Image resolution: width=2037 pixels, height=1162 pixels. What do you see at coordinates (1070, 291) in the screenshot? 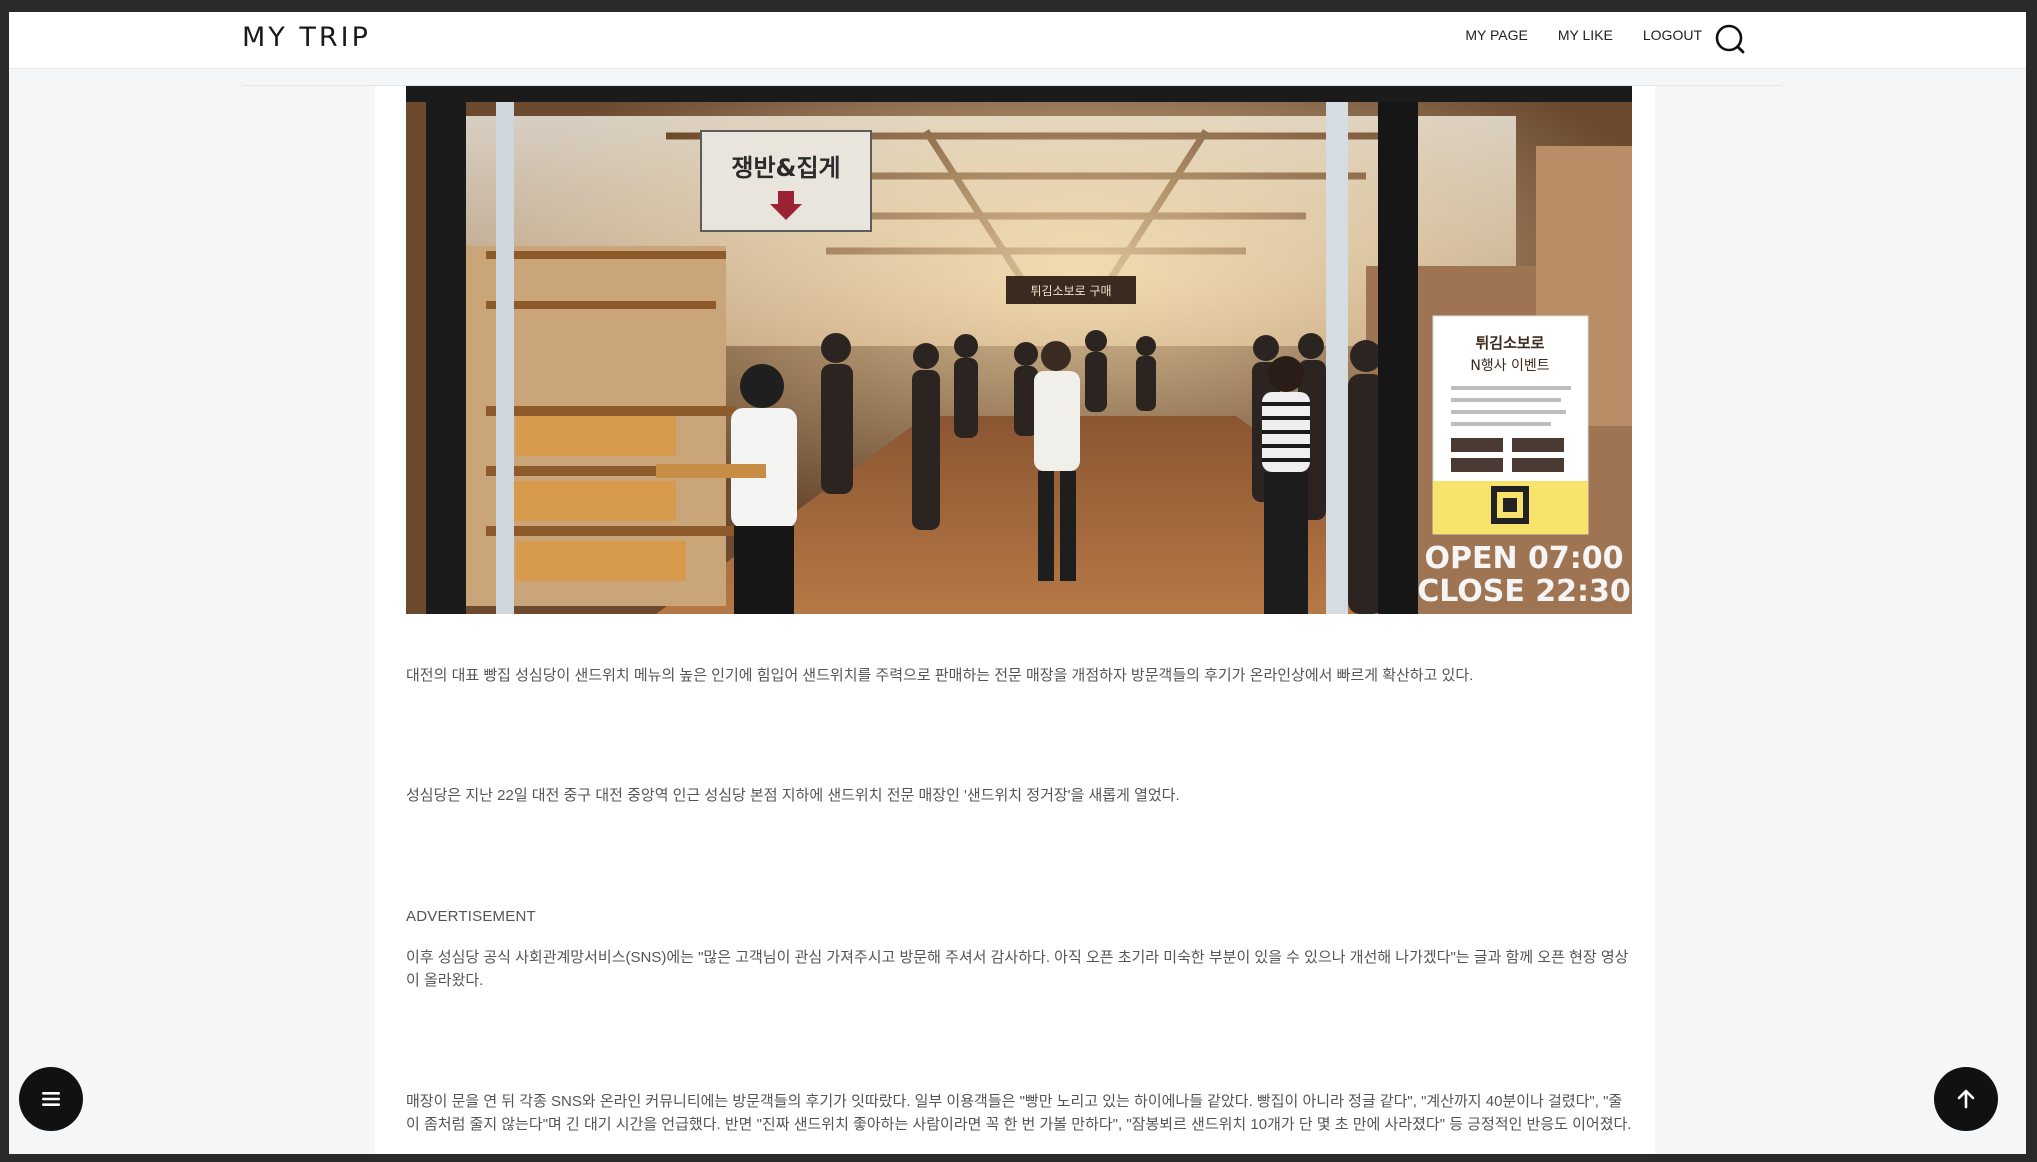
I see `hero-sign-banner: 튀김소보로 구매` at bounding box center [1070, 291].